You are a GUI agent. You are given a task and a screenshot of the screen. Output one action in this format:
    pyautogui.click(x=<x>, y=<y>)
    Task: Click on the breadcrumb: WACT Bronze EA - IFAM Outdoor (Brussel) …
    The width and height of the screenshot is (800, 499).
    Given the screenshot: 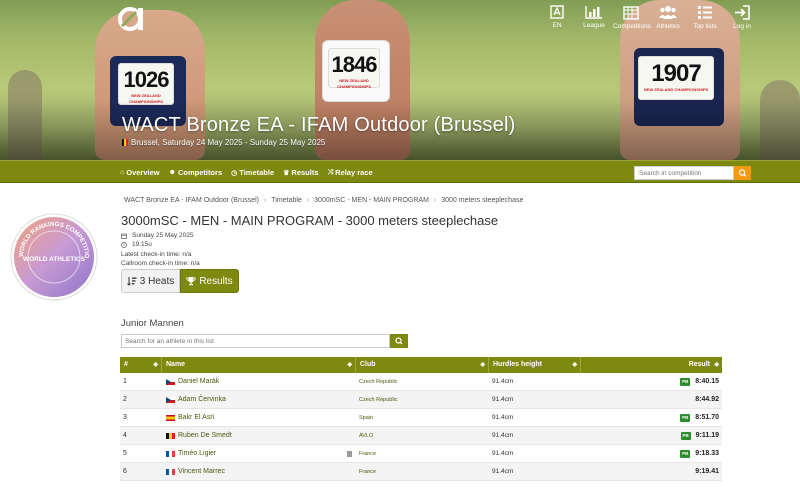 What is the action you would take?
    pyautogui.click(x=323, y=200)
    